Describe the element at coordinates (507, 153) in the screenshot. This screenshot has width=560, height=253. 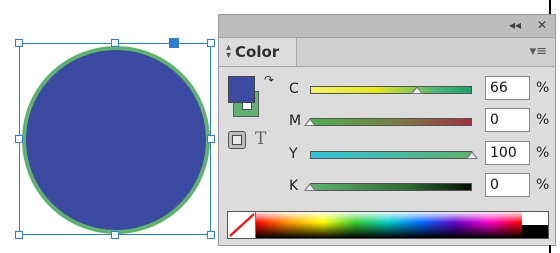
I see `value-field-y: 100` at that location.